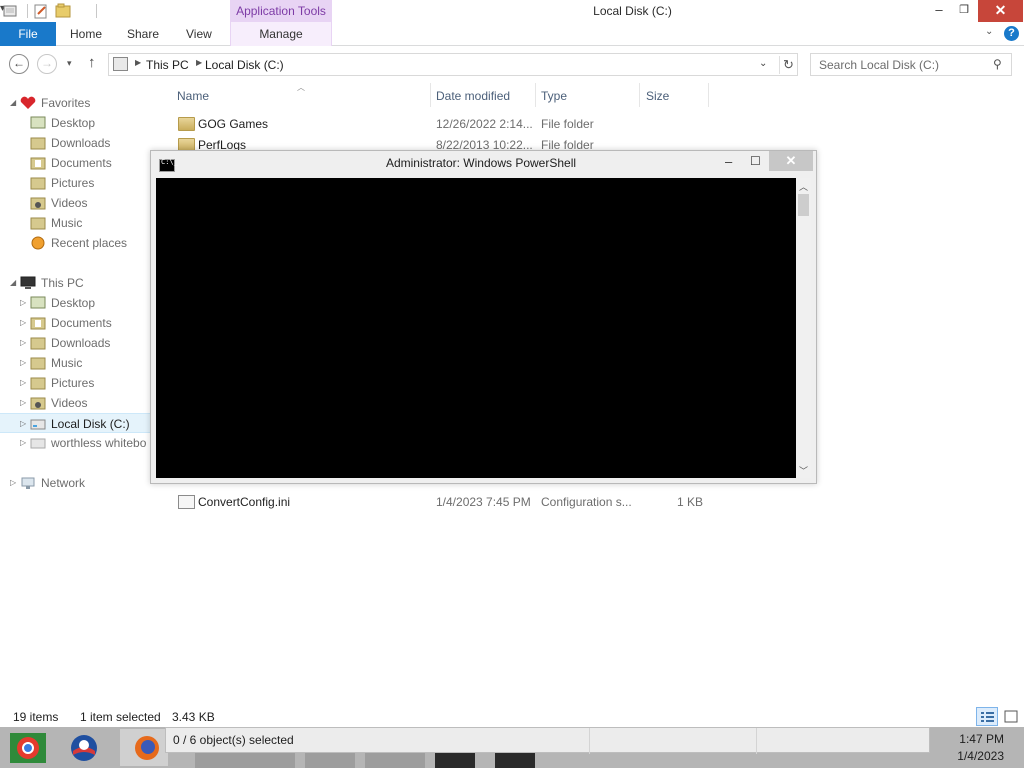 This screenshot has height=768, width=1024. What do you see at coordinates (69, 63) in the screenshot?
I see `recent-locations-dropdown-icon: ▾` at bounding box center [69, 63].